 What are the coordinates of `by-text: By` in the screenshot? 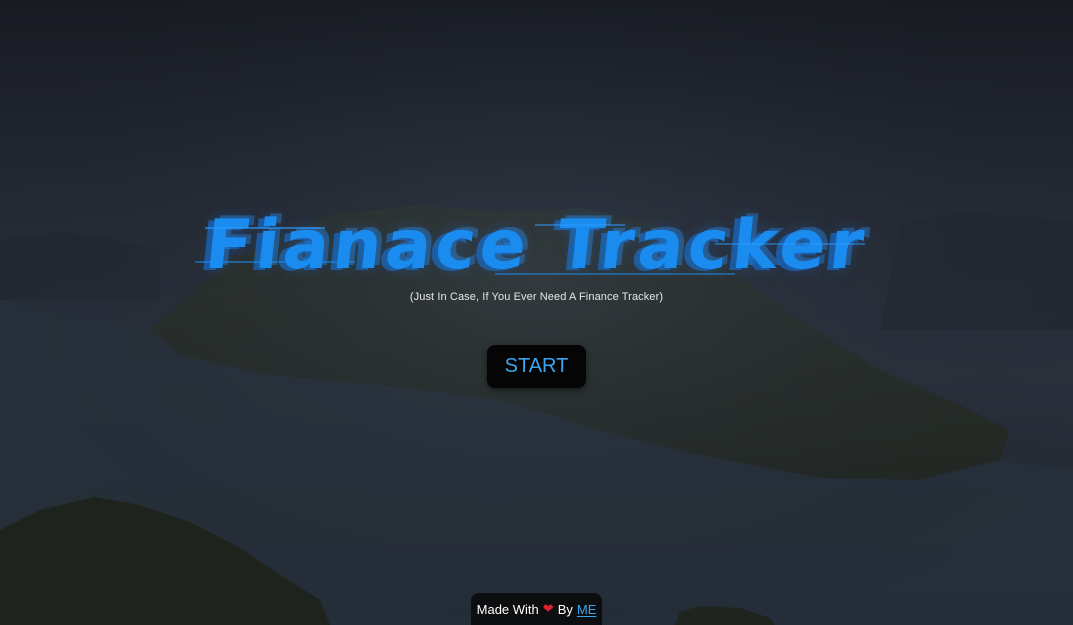 It's located at (565, 609).